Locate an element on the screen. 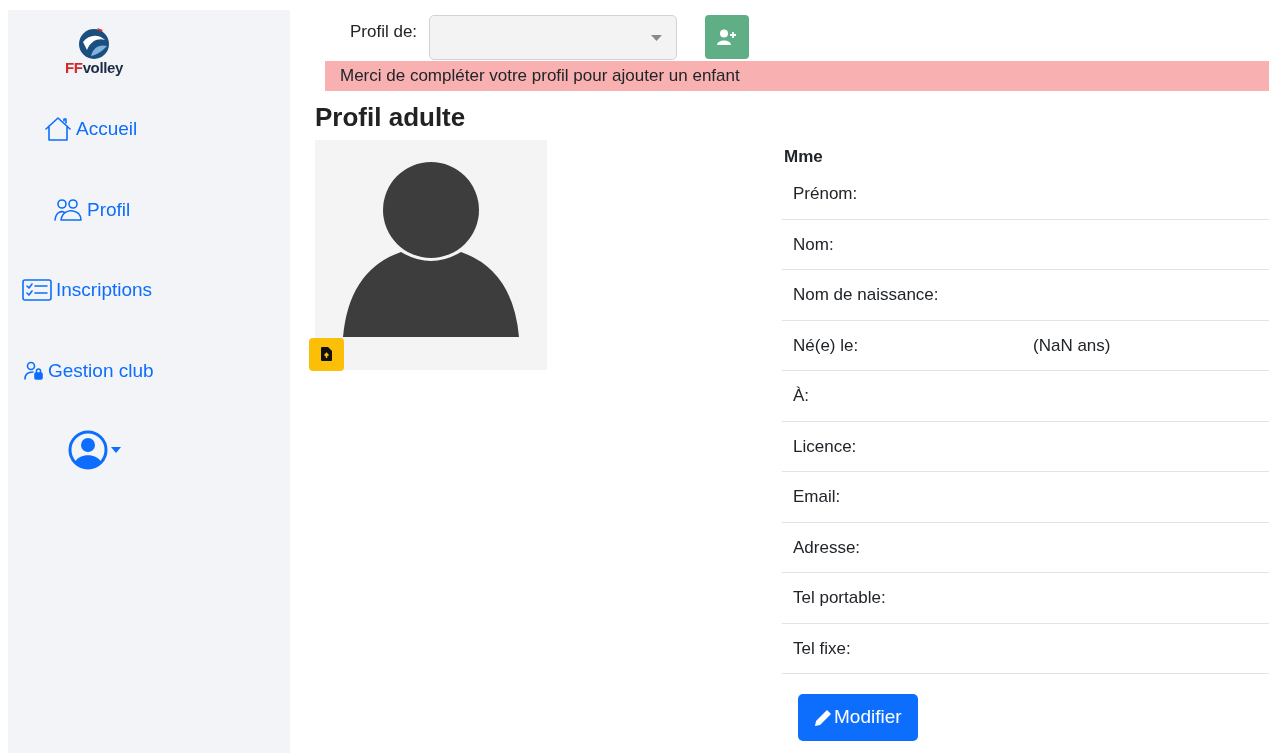 The width and height of the screenshot is (1269, 753). logo-text: FF is located at coordinates (74, 67).